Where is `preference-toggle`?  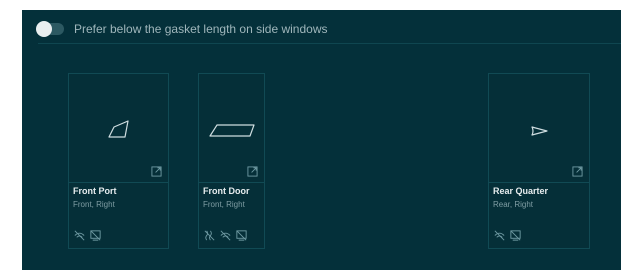 preference-toggle is located at coordinates (50, 29).